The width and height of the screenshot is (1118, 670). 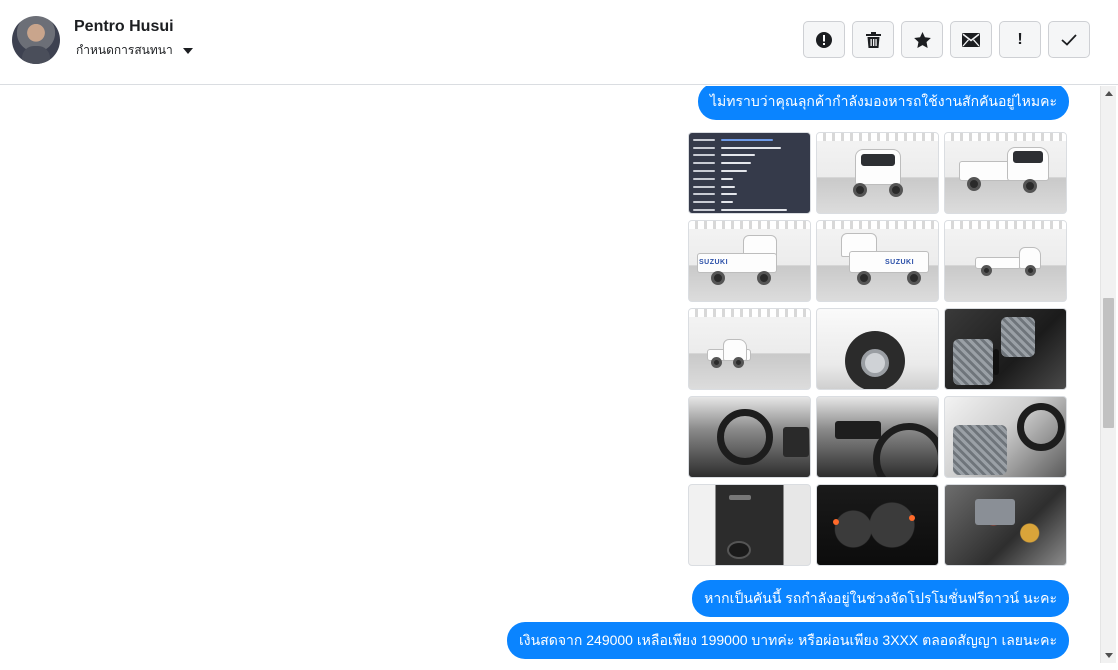 I want to click on scrollbar-thumb, so click(x=1108, y=363).